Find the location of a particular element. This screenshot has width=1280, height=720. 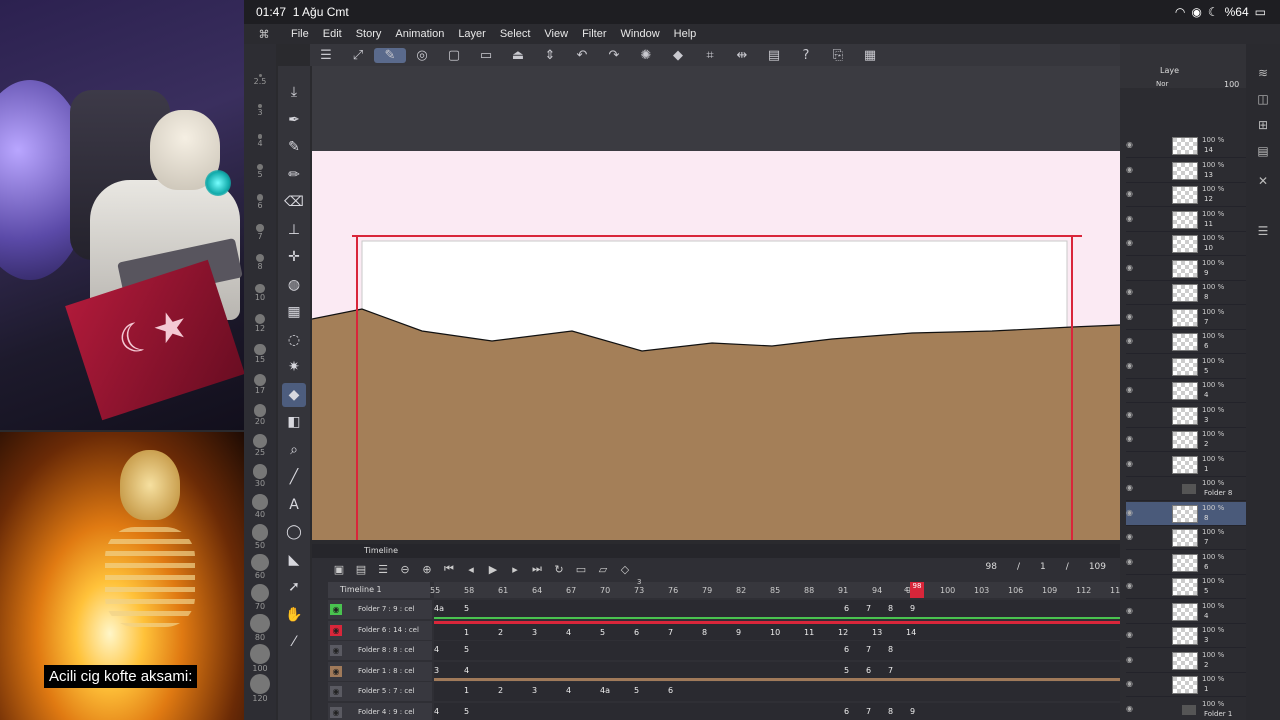

brush-size-120: 120 is located at coordinates (260, 688).